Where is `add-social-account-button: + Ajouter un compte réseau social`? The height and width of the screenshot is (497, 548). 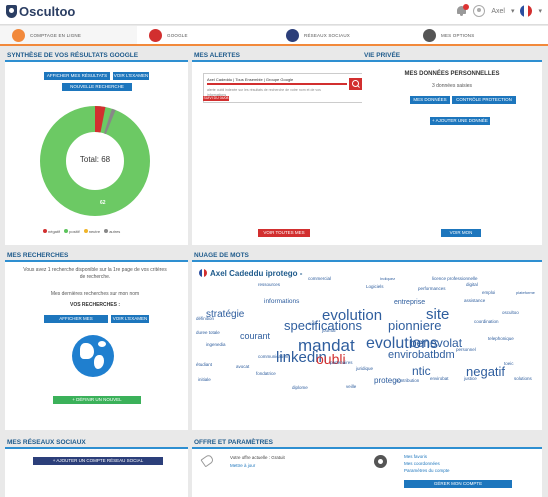 add-social-account-button: + Ajouter un compte réseau social is located at coordinates (98, 461).